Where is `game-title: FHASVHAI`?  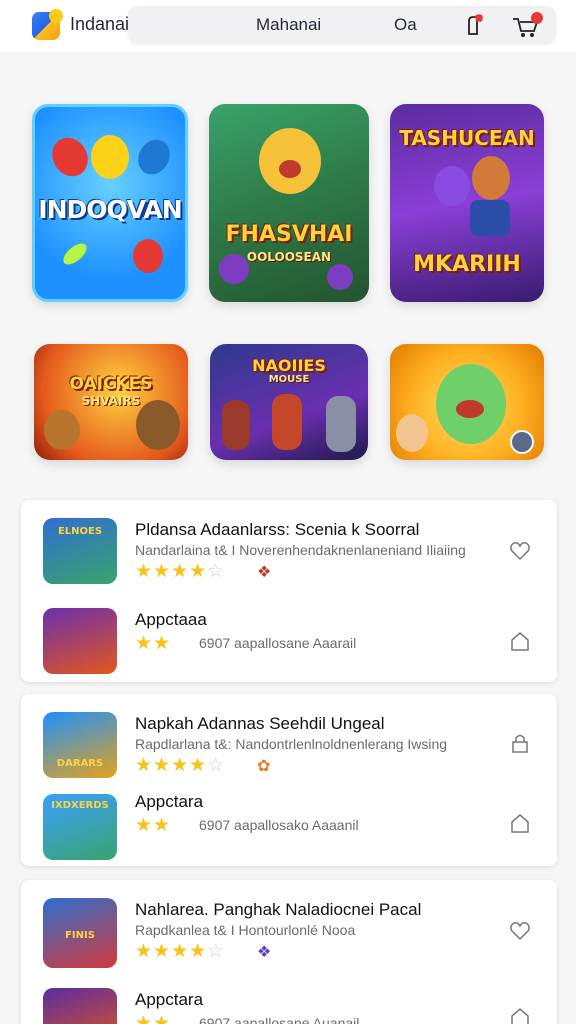 game-title: FHASVHAI is located at coordinates (289, 234).